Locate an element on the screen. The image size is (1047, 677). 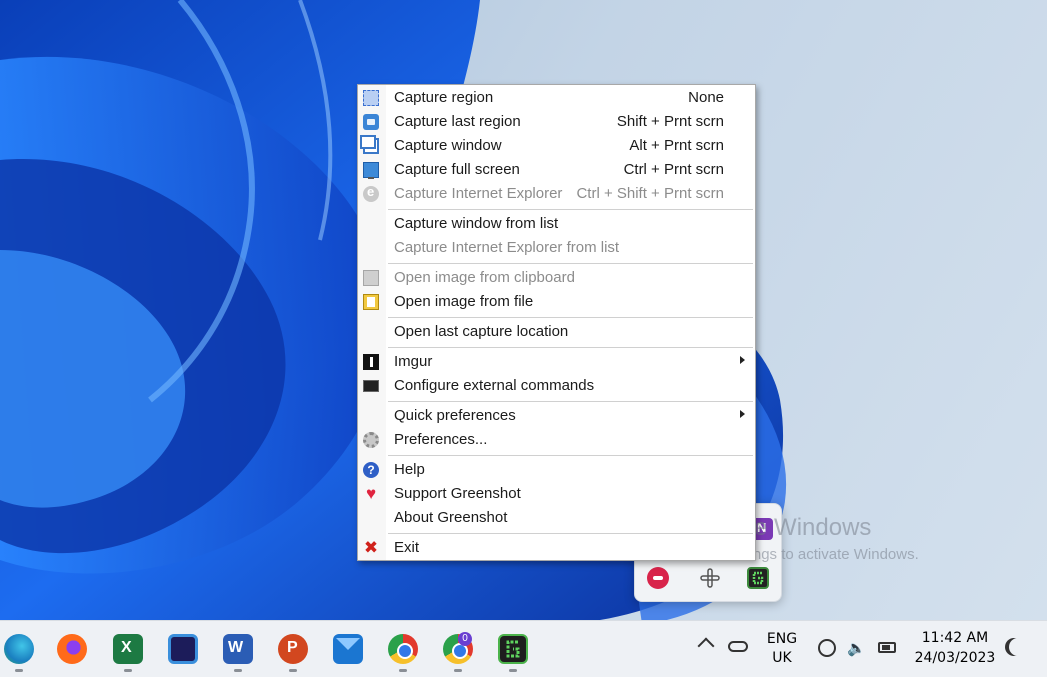
volume-icon: 🔈 is located at coordinates (856, 648).